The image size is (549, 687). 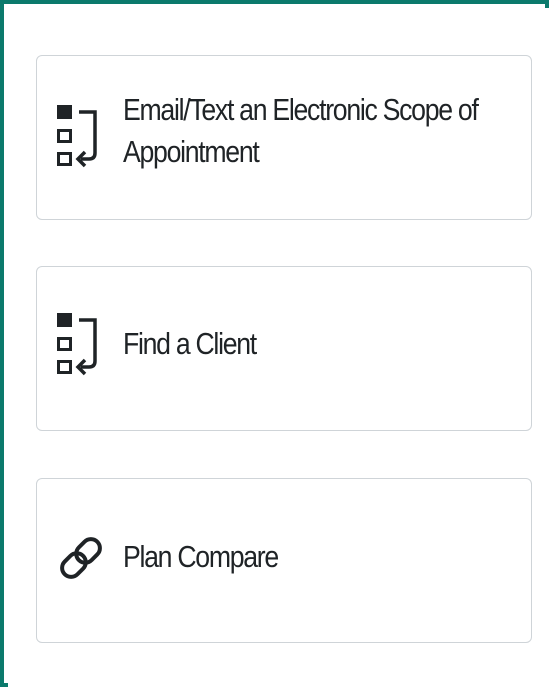 What do you see at coordinates (190, 343) in the screenshot?
I see `find-a-client-label: Find a Client` at bounding box center [190, 343].